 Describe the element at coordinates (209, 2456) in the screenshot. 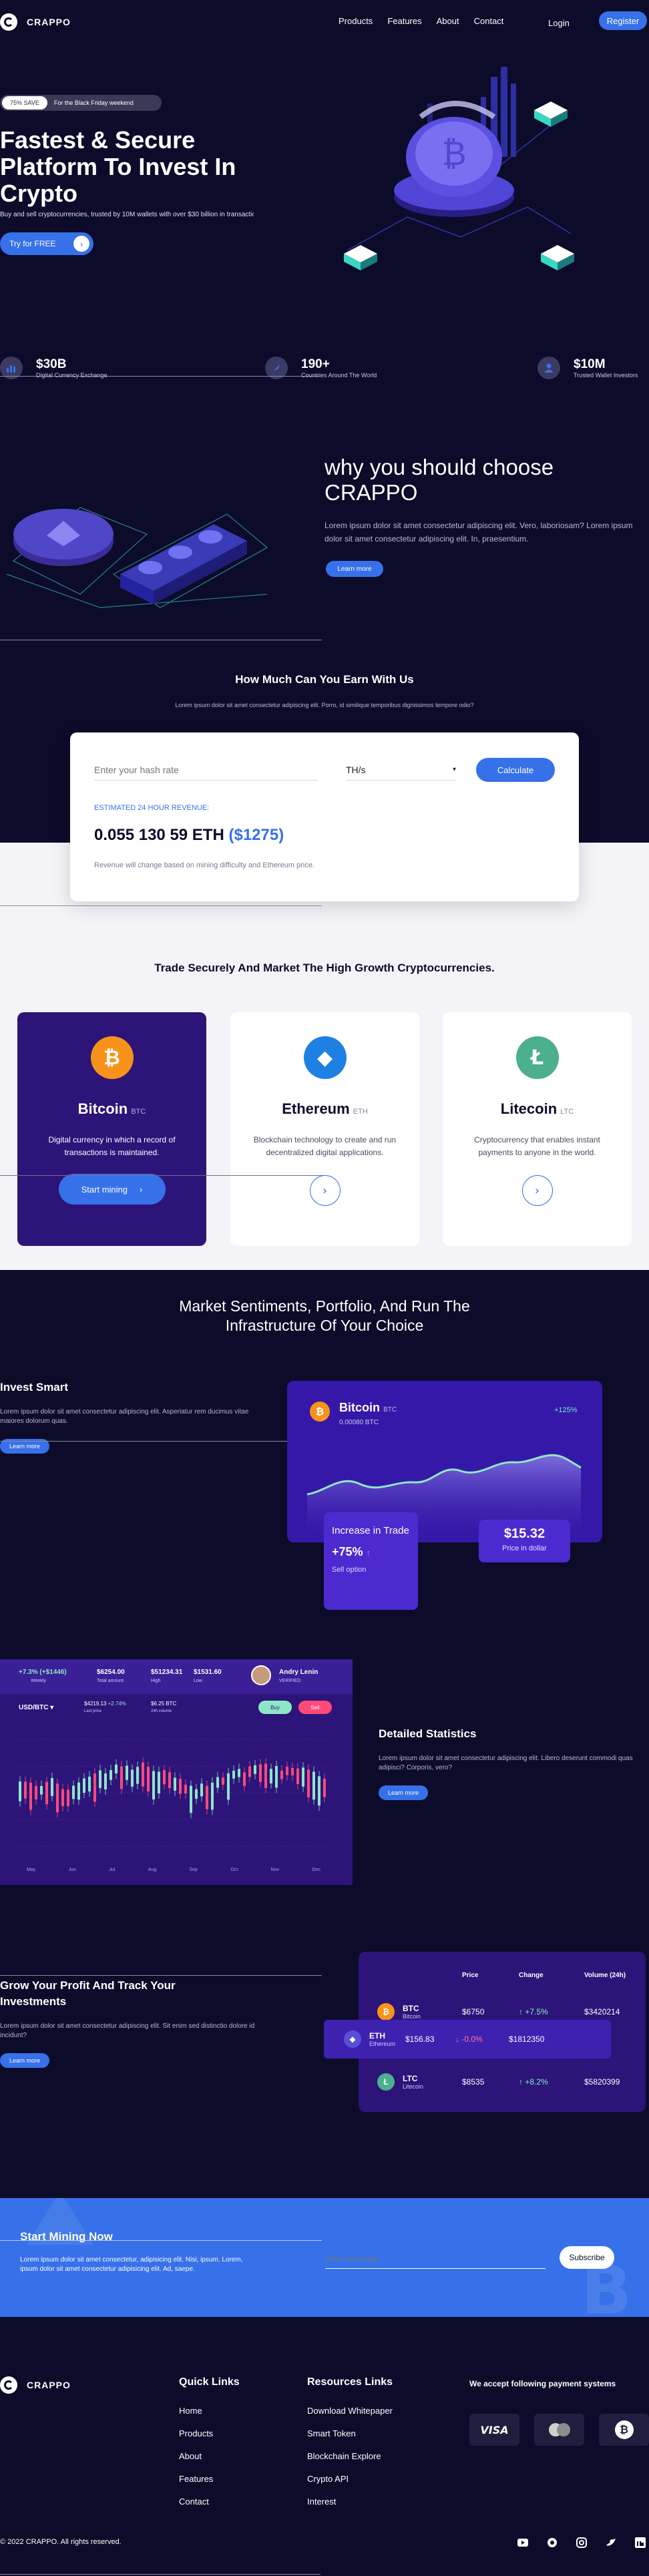

I see `footer-link-about: About` at that location.